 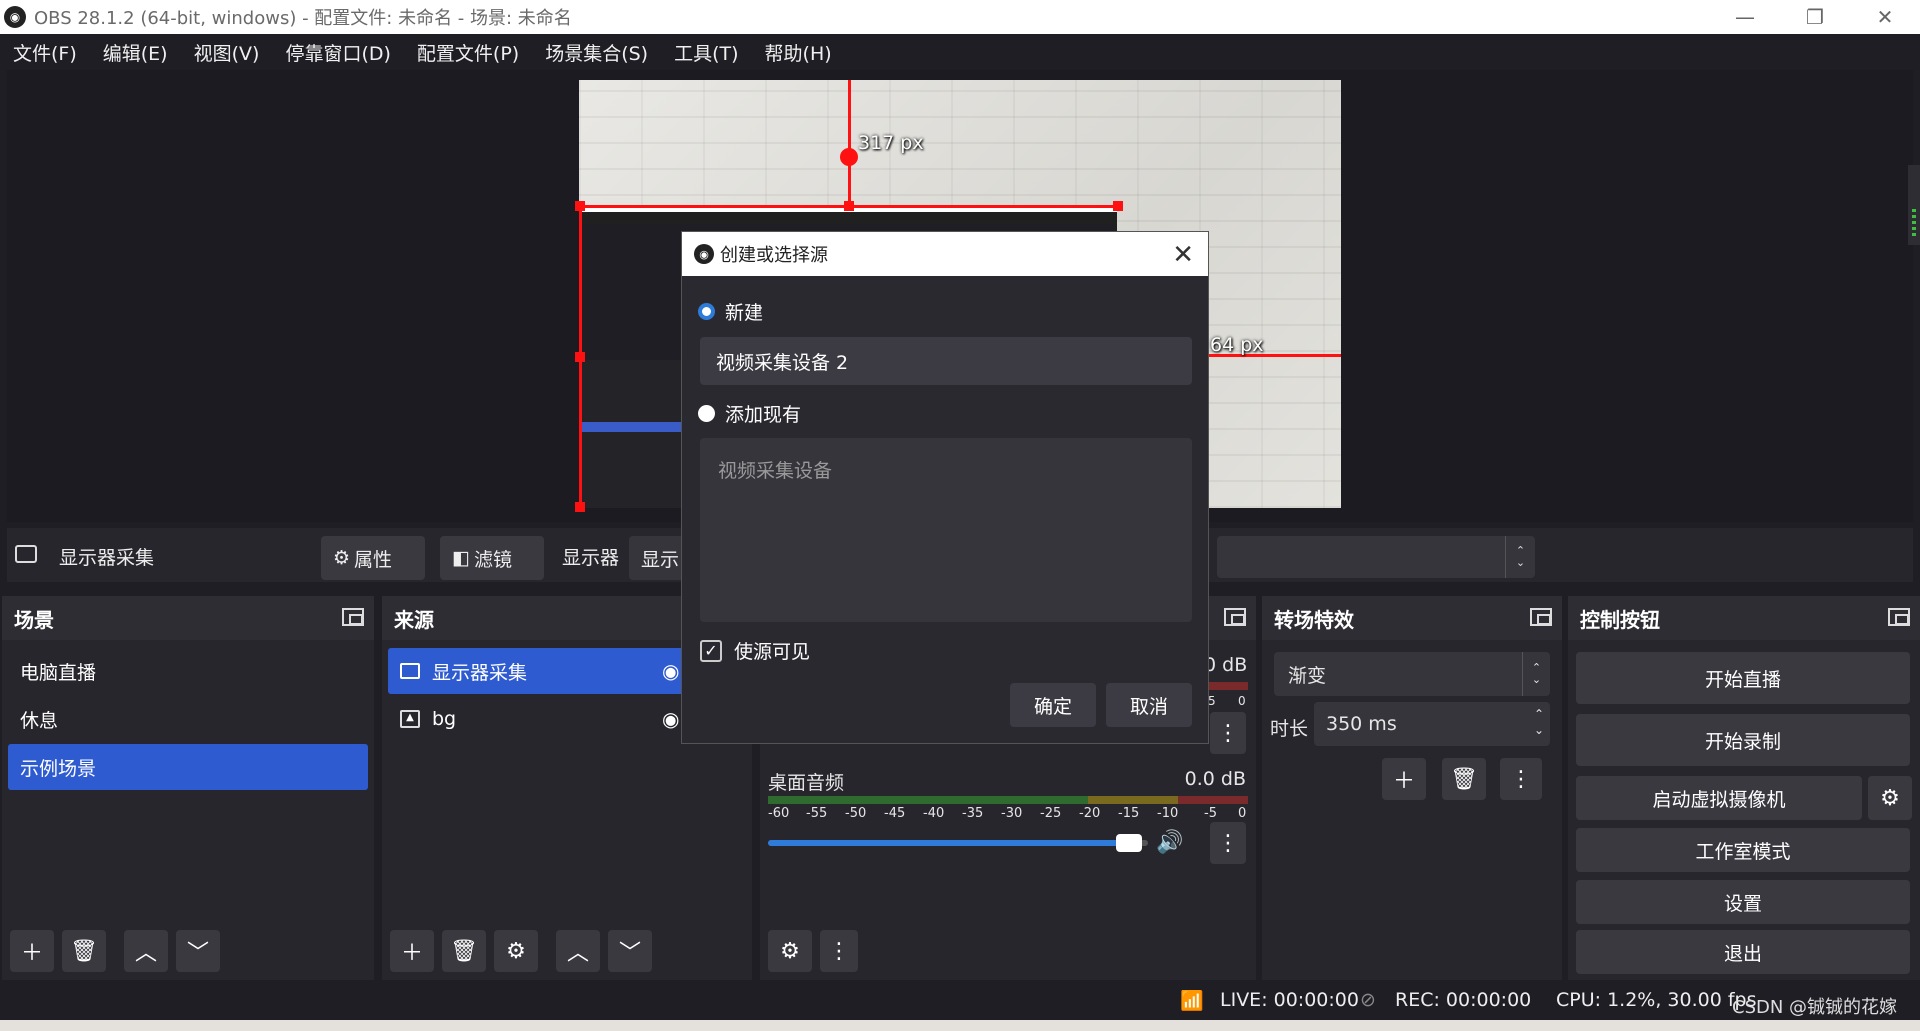 I want to click on settings-button: 设置, so click(x=1743, y=902).